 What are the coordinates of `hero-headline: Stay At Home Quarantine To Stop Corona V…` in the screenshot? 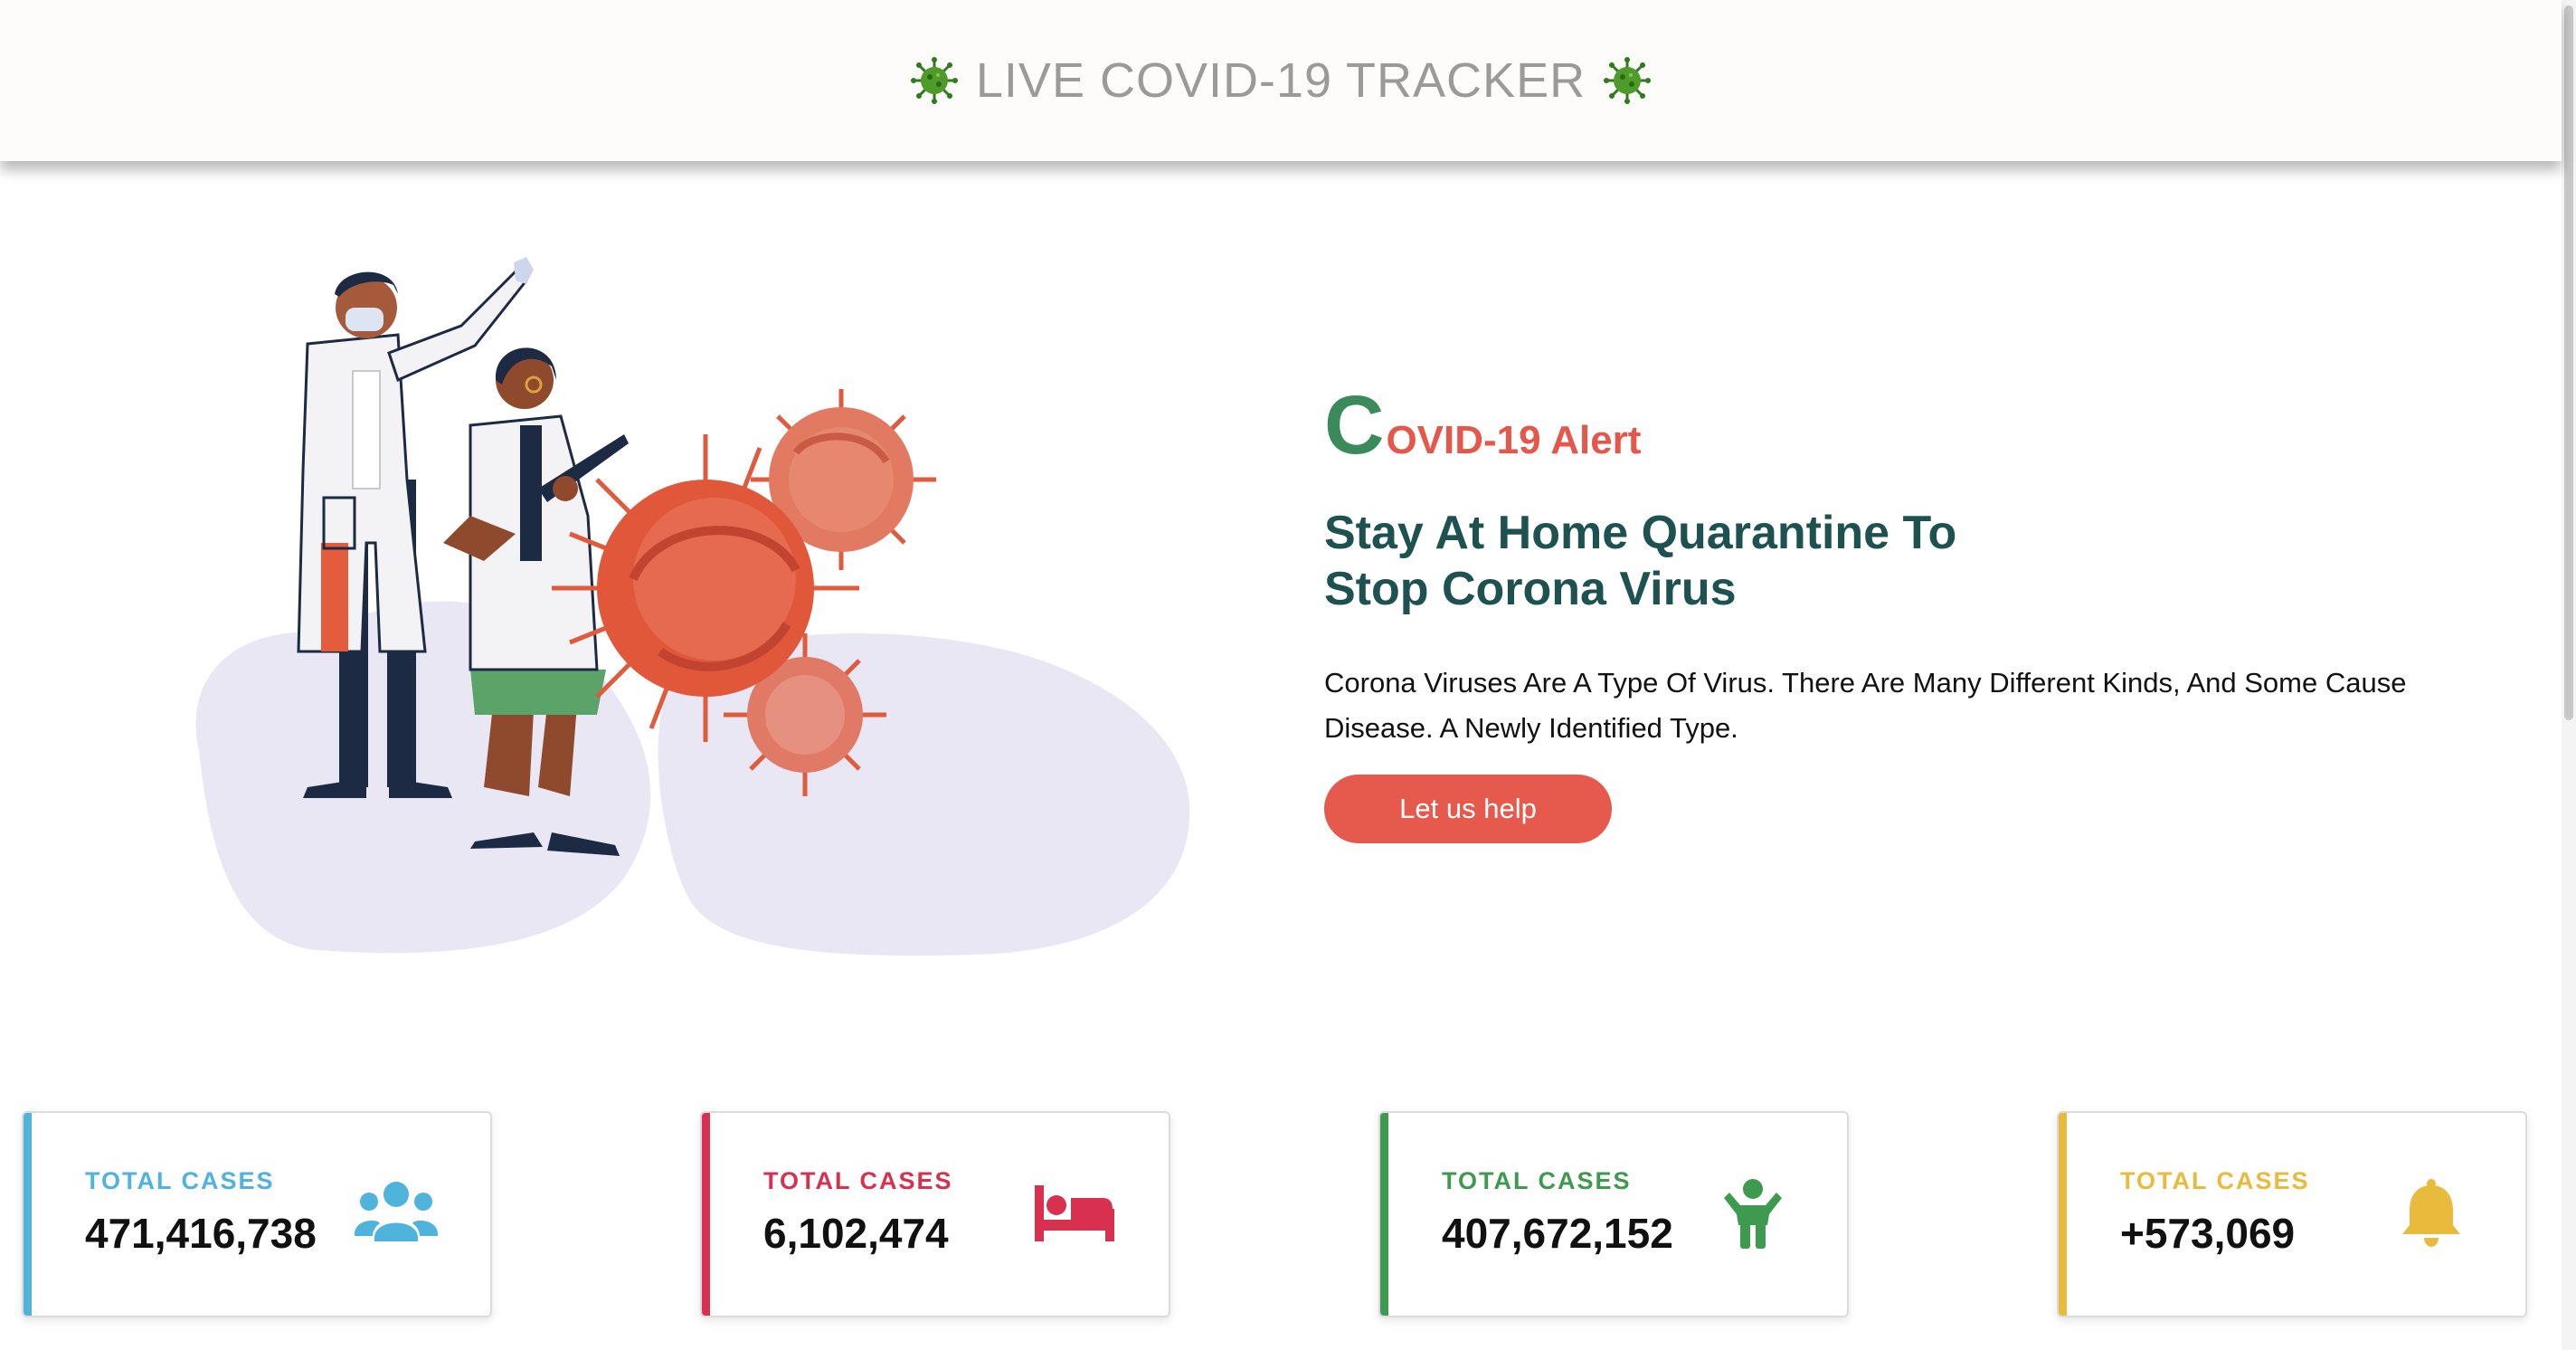 It's located at (1713, 561).